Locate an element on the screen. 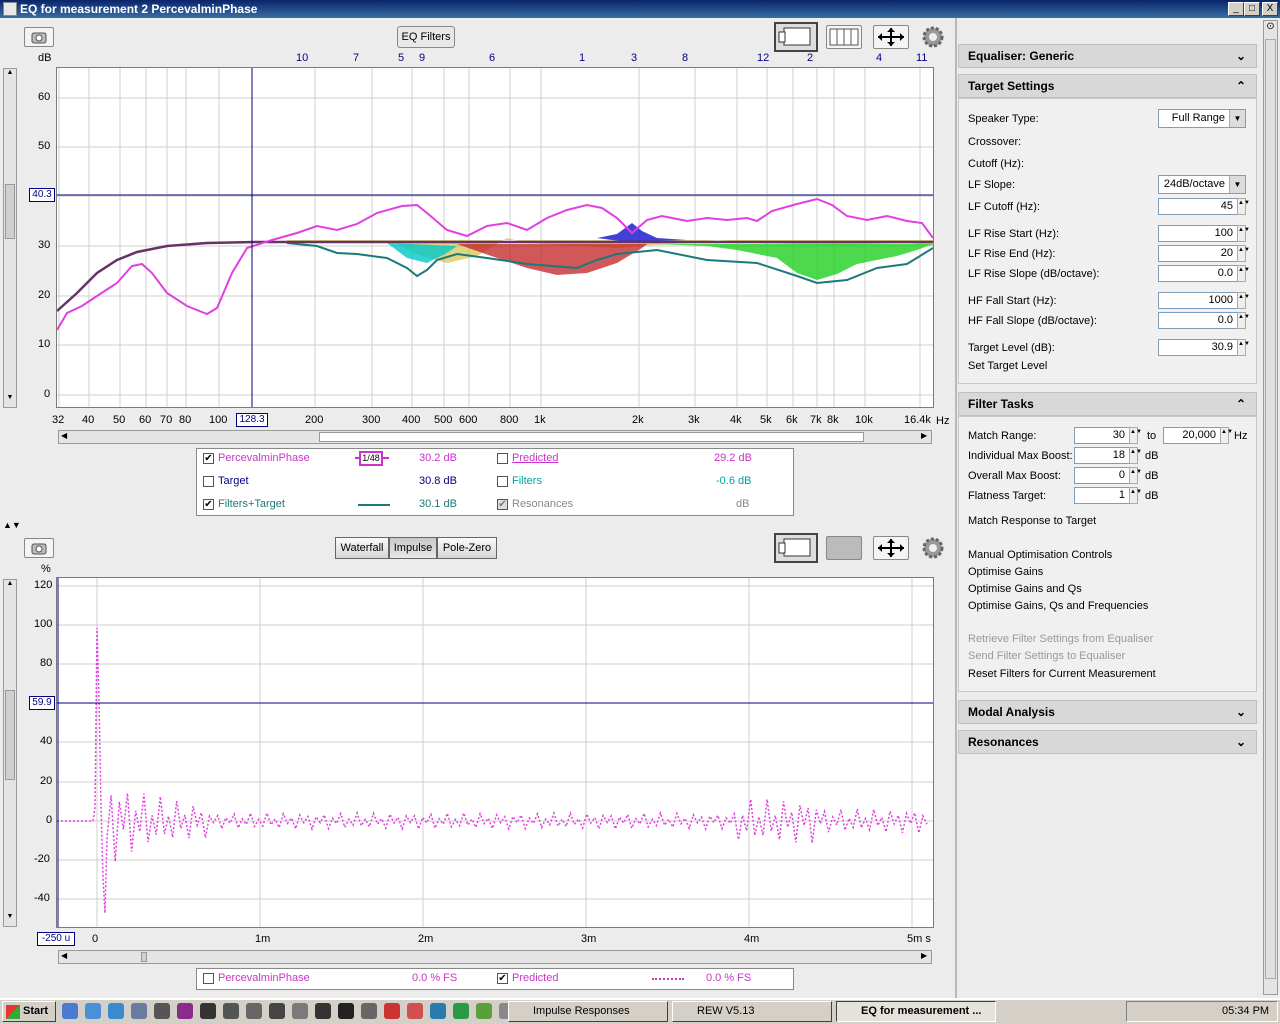 The height and width of the screenshot is (1024, 1280). legend-name: Resonances is located at coordinates (542, 504).